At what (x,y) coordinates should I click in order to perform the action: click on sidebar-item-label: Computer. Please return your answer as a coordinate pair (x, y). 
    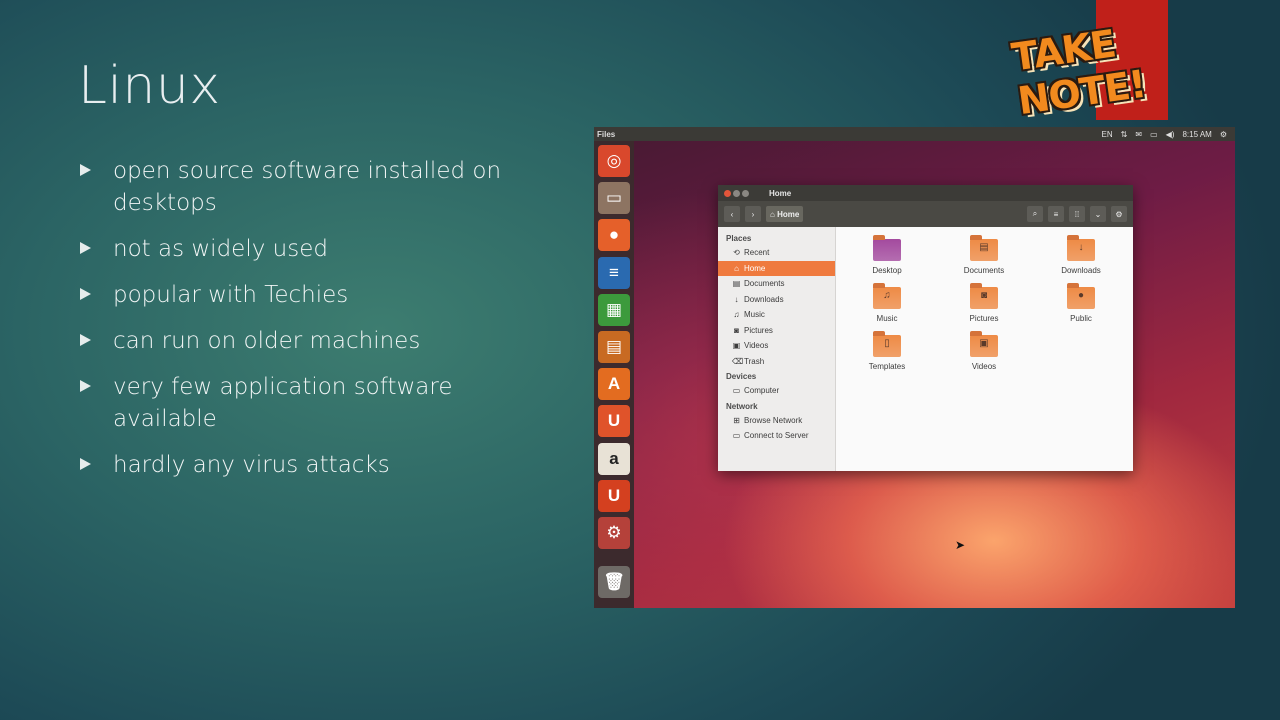
    Looking at the image, I should click on (762, 390).